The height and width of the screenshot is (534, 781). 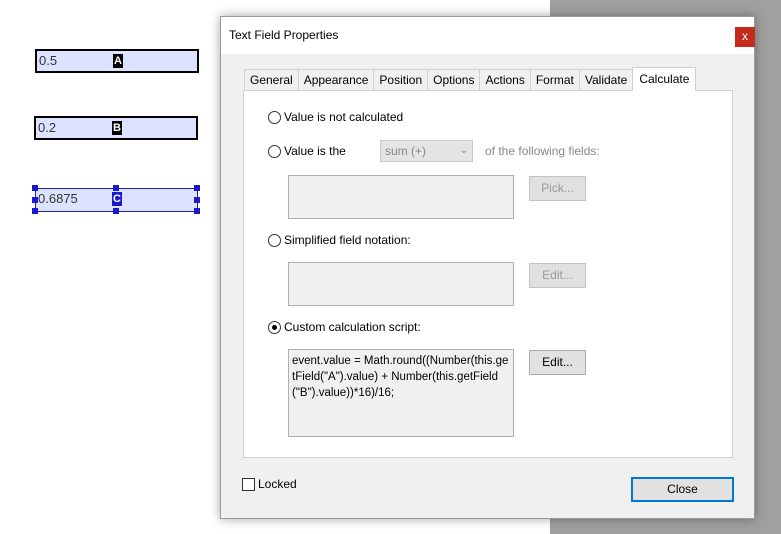 I want to click on dialog-title: Text Field Properties, so click(x=284, y=35).